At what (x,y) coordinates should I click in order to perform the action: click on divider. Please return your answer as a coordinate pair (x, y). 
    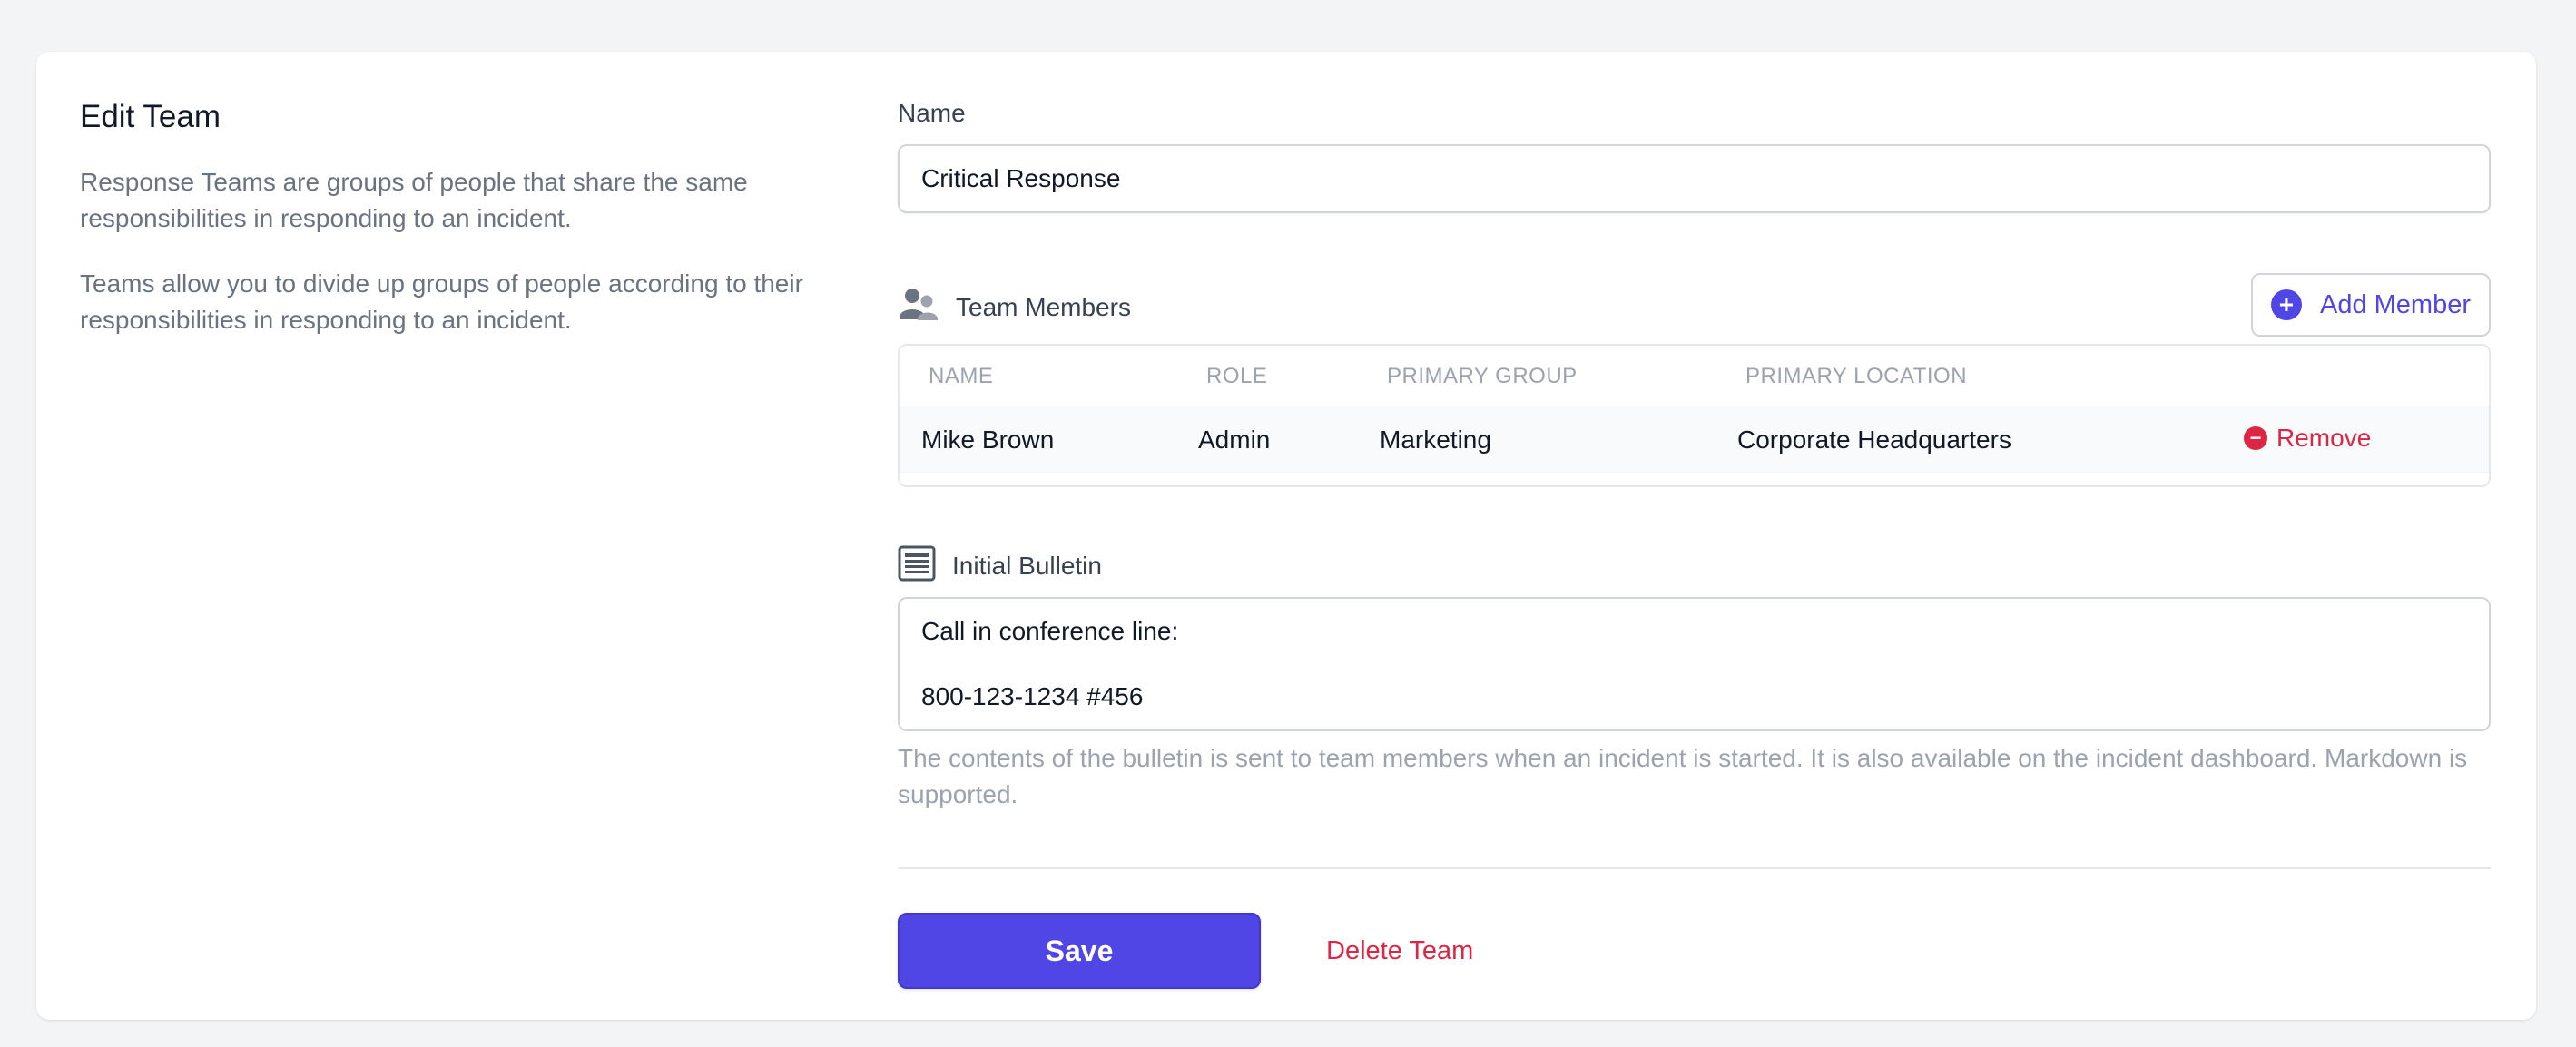
    Looking at the image, I should click on (1694, 868).